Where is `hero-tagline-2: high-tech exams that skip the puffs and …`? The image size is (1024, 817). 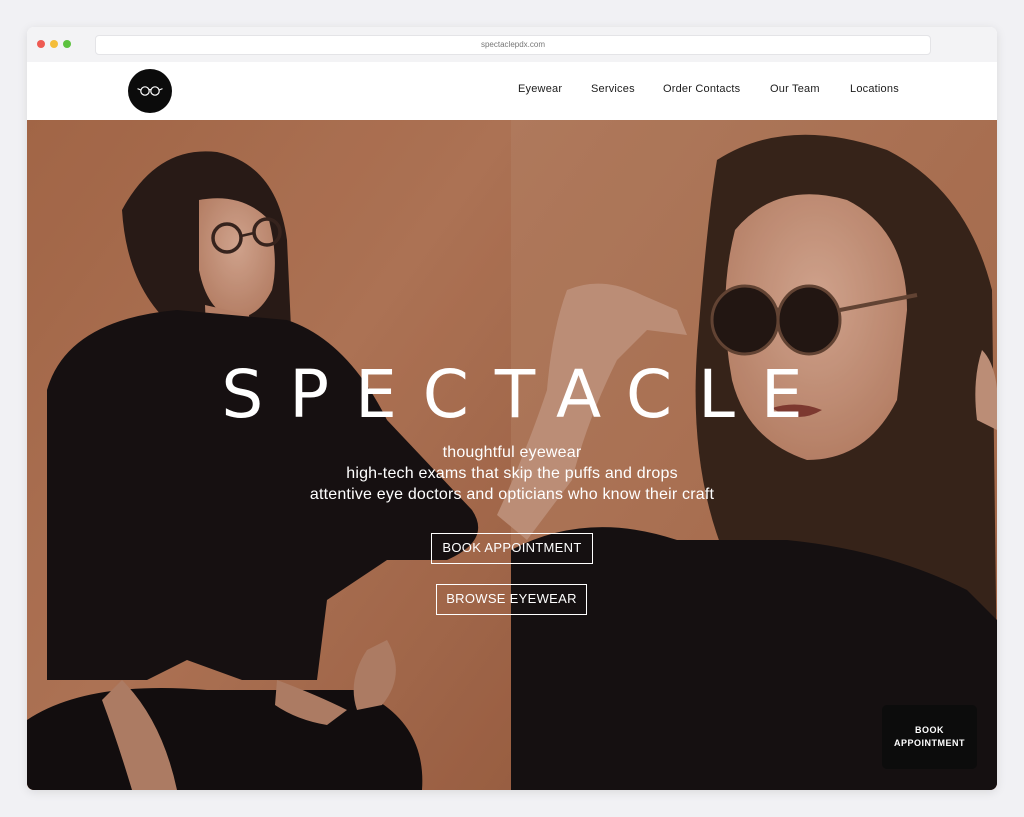 hero-tagline-2: high-tech exams that skip the puffs and … is located at coordinates (512, 473).